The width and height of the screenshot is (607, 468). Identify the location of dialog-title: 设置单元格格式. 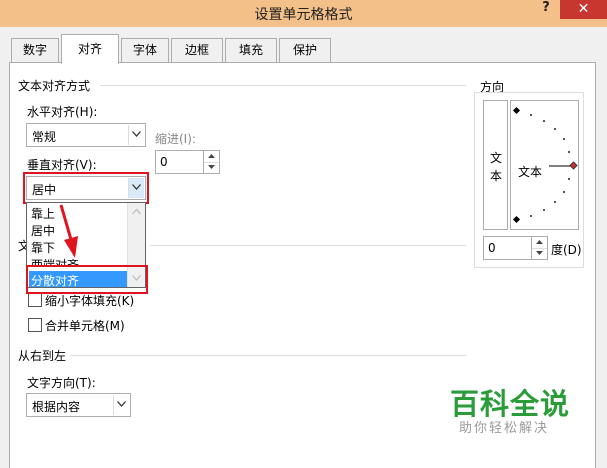
(303, 15).